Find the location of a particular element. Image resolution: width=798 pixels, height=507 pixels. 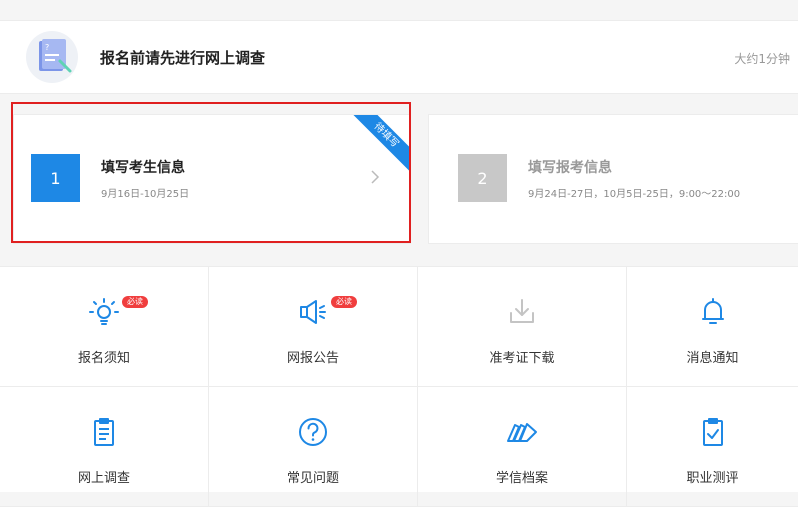

grid-item-label: 网上调查 is located at coordinates (103, 478).